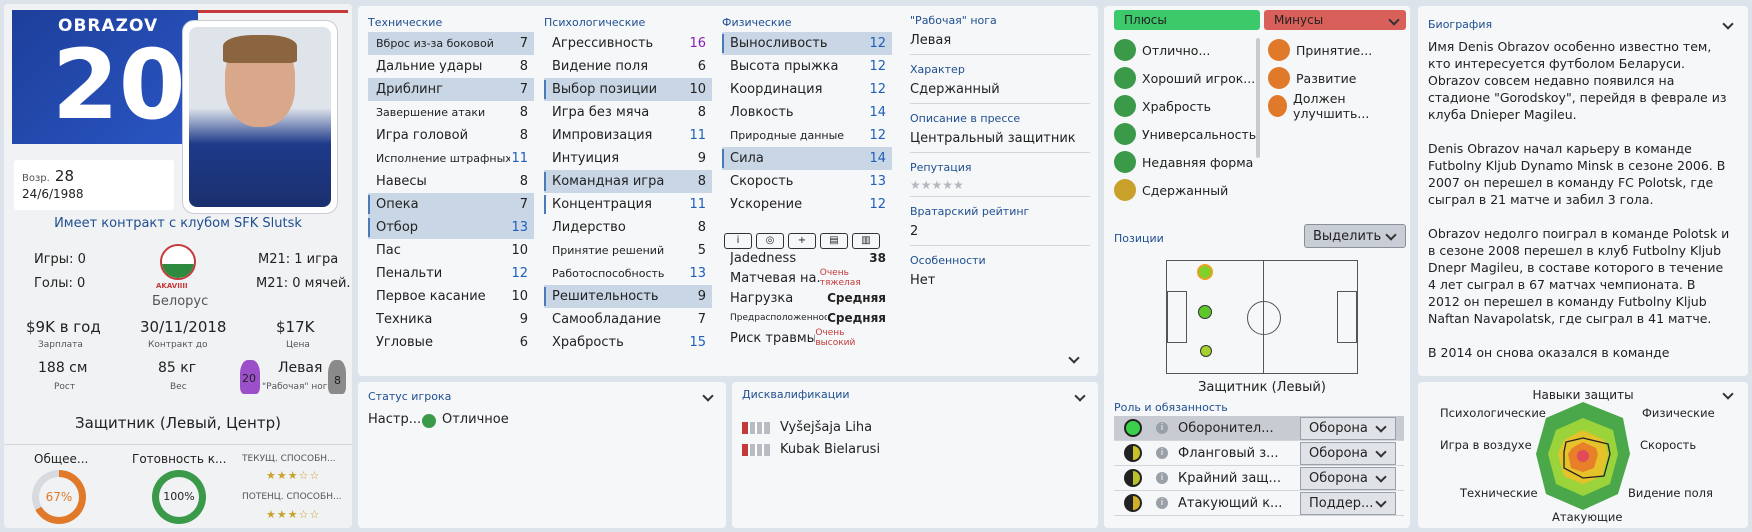  What do you see at coordinates (1074, 358) in the screenshot?
I see `expand-chevron-icon` at bounding box center [1074, 358].